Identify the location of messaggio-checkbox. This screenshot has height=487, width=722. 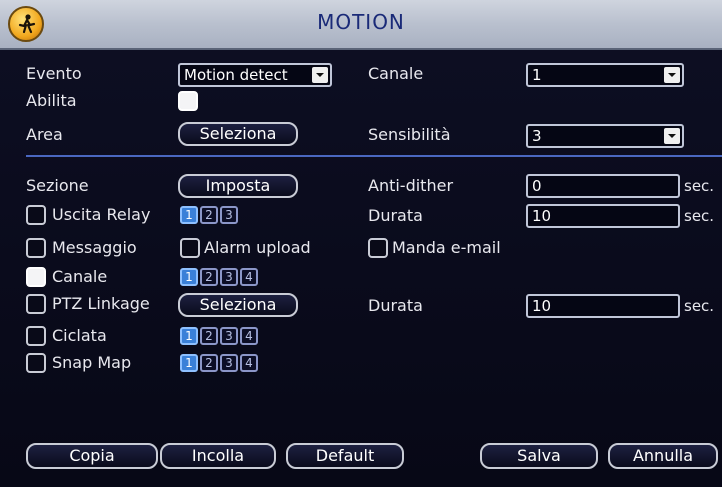
(36, 248).